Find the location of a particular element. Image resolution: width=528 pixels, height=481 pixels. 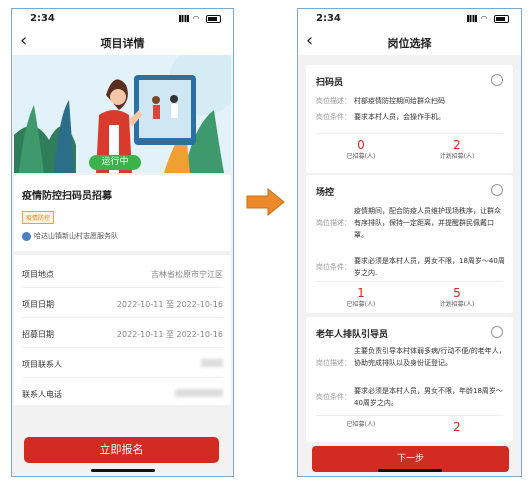

position-cond-row: 岗位条件： 要求必须是本村人员，男女不限，年龄18周岁～40周岁之内。 is located at coordinates (411, 398).